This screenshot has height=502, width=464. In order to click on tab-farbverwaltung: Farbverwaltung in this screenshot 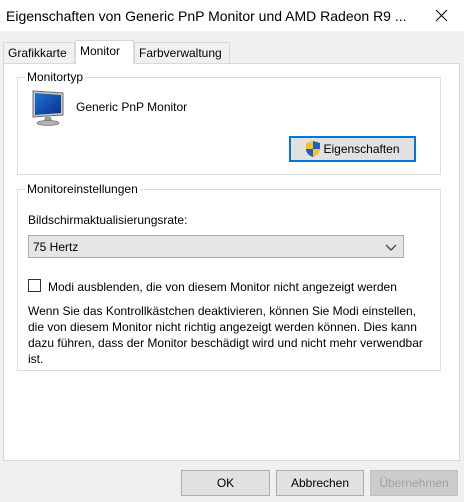, I will do `click(182, 52)`.